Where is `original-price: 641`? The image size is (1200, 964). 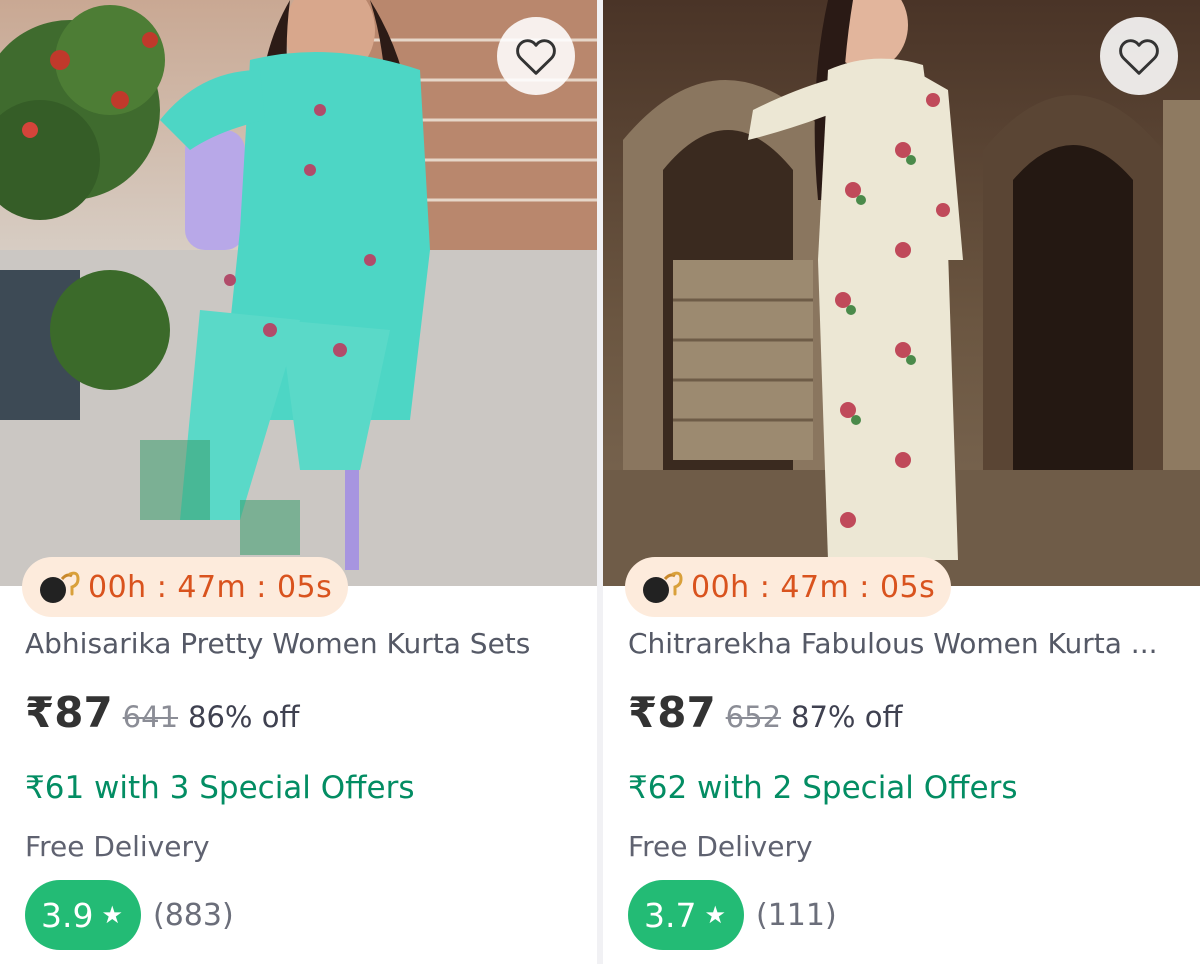 original-price: 641 is located at coordinates (150, 717).